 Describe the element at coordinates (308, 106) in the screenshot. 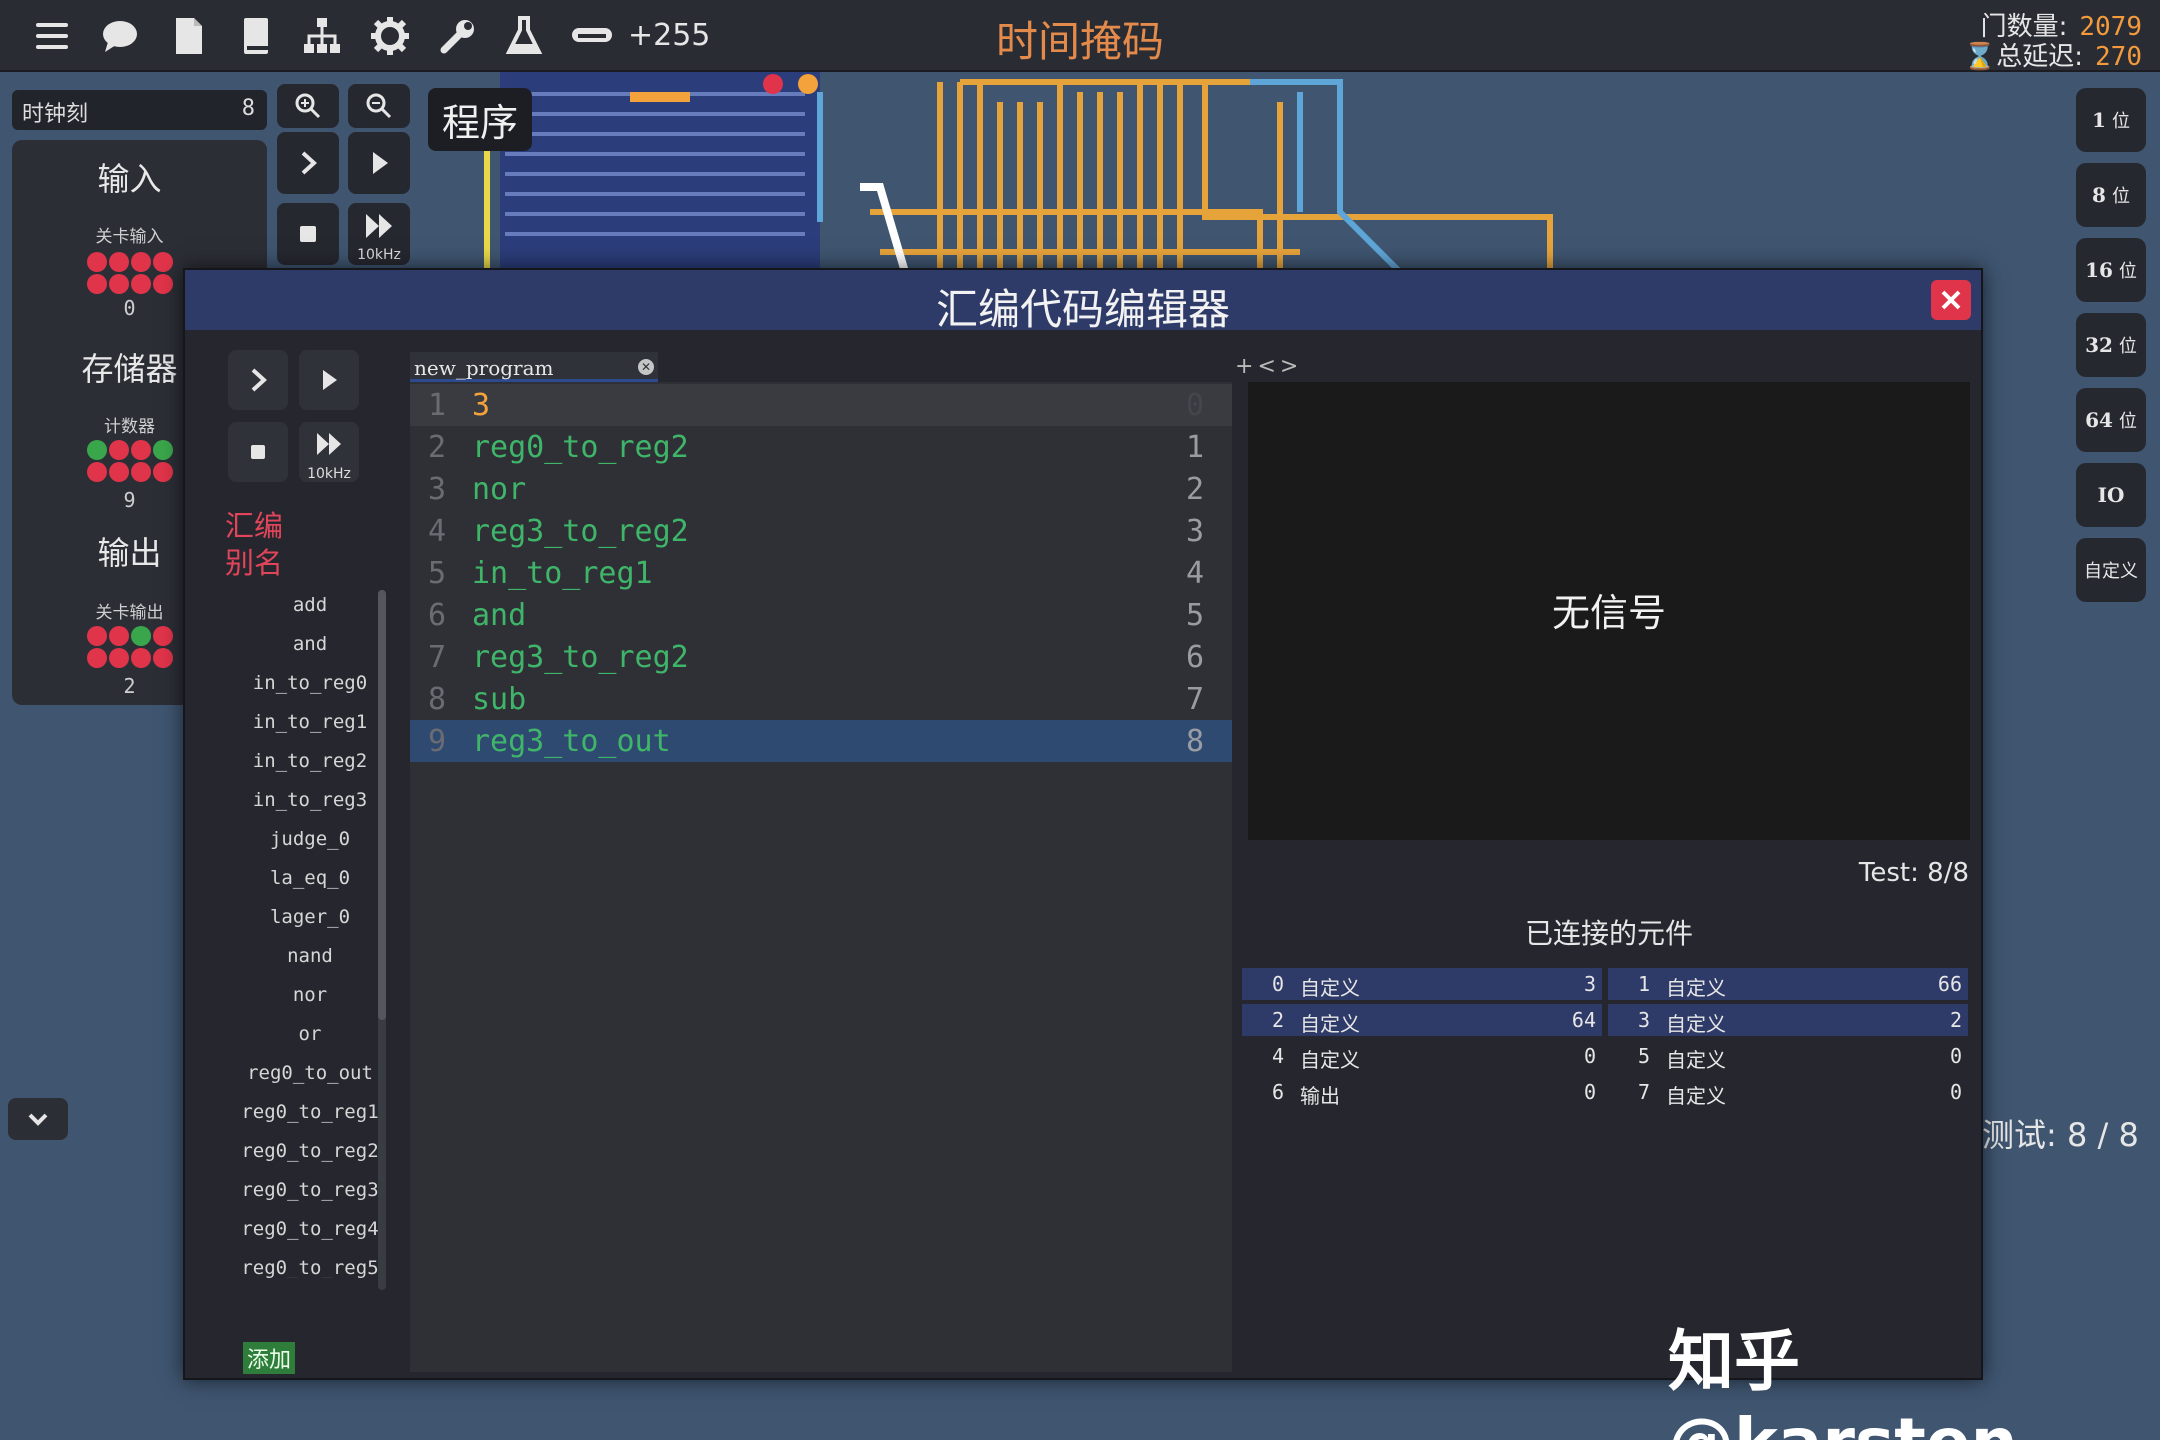

I see `zoom-in-button` at that location.